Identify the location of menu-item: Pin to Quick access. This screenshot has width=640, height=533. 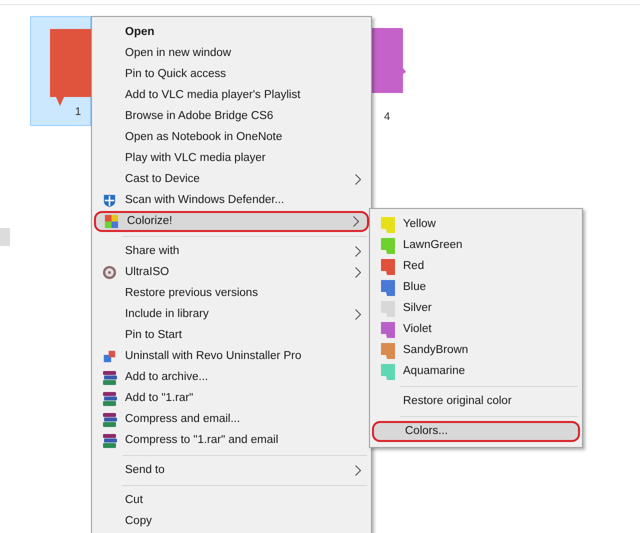
(231, 74).